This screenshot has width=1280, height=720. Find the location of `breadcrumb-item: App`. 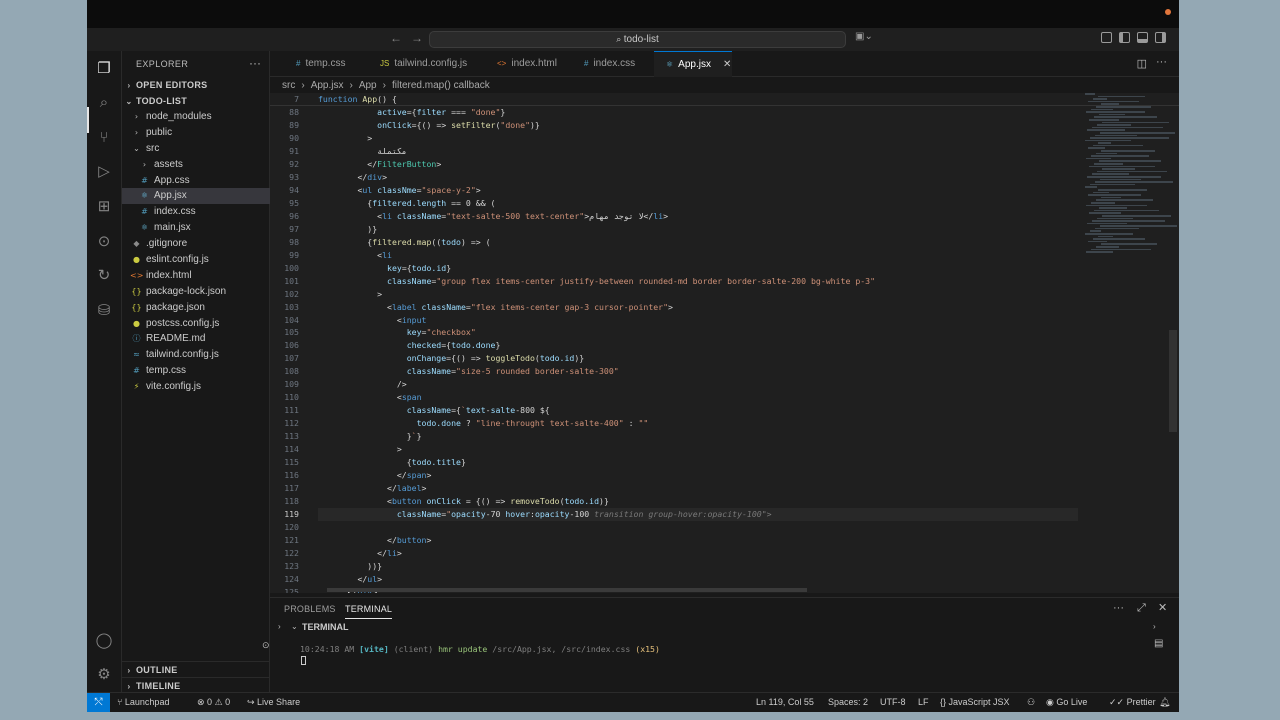

breadcrumb-item: App is located at coordinates (368, 85).